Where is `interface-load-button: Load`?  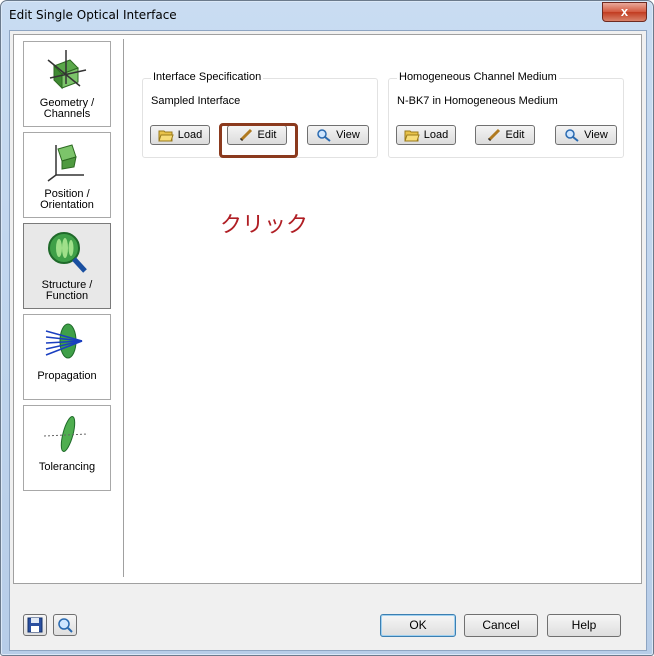 interface-load-button: Load is located at coordinates (180, 135).